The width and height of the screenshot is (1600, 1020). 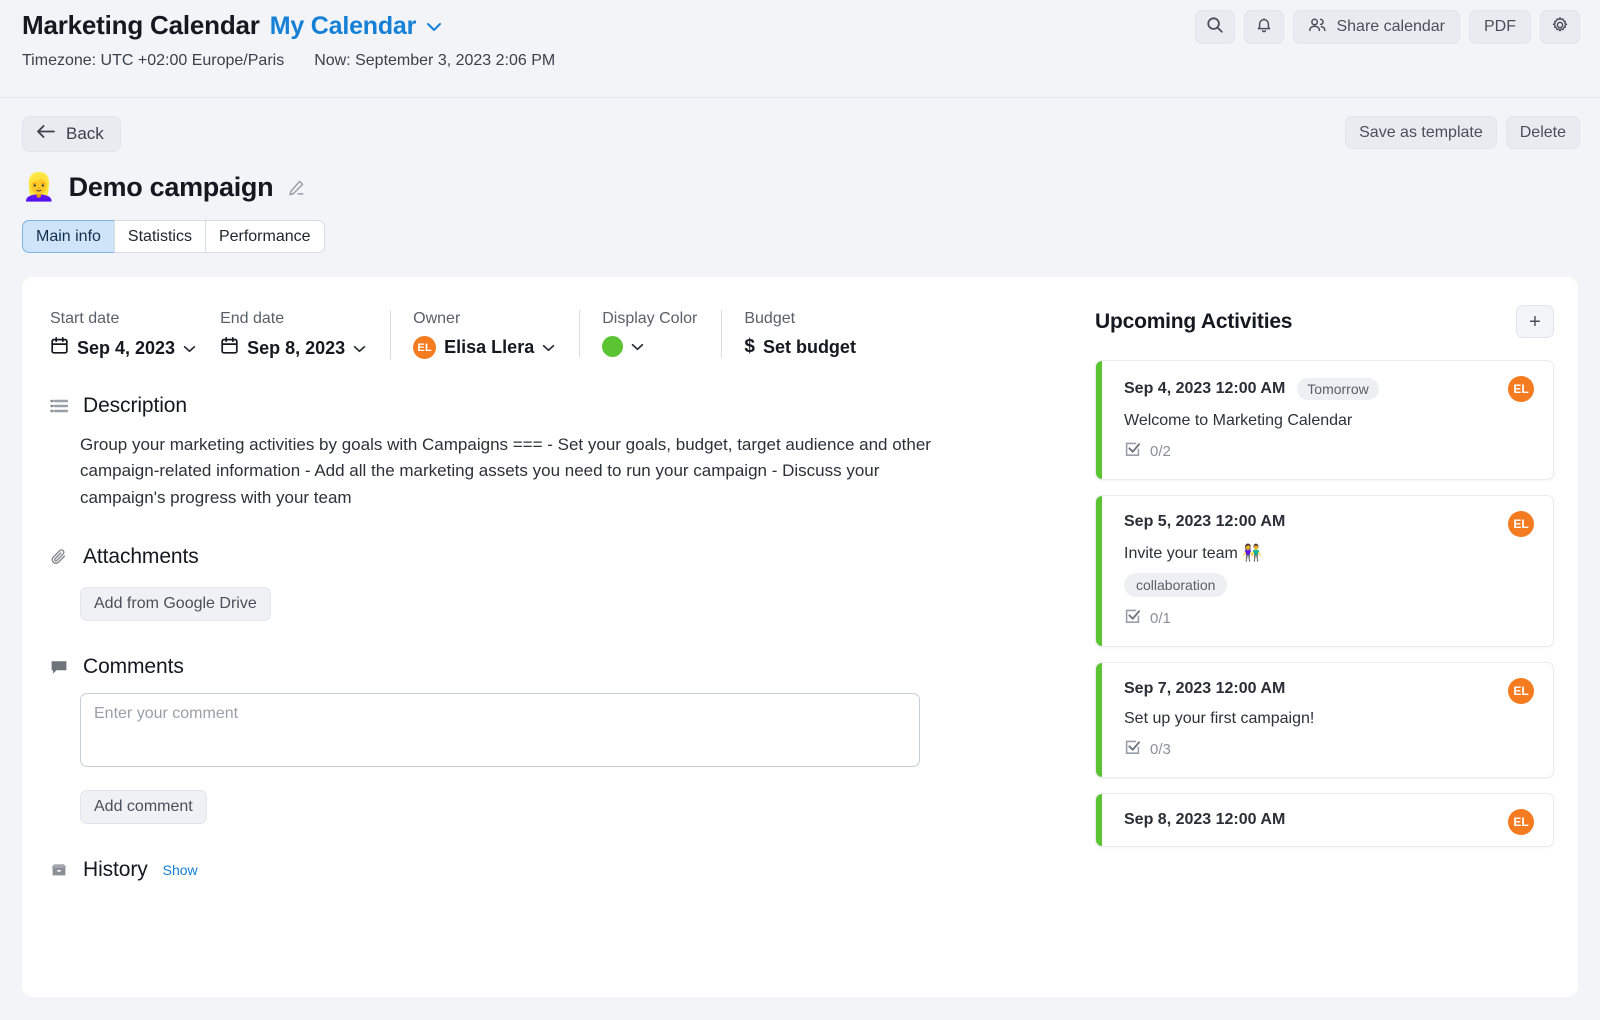 I want to click on add-from-google-drive-button: Add from Google Drive, so click(x=175, y=604).